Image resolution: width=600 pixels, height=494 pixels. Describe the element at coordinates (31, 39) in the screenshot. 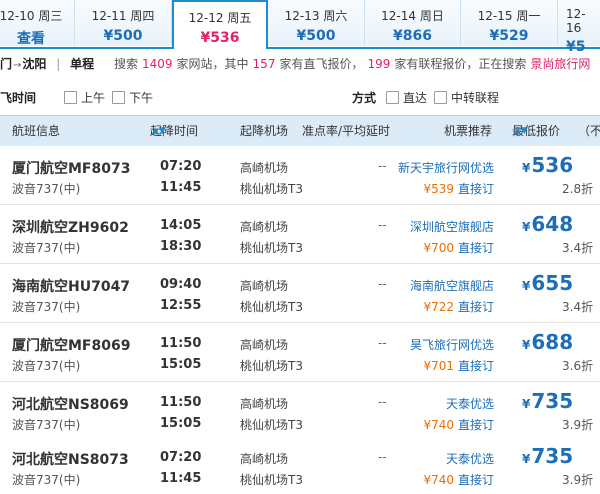

I see `date-tab-price: 查看` at that location.